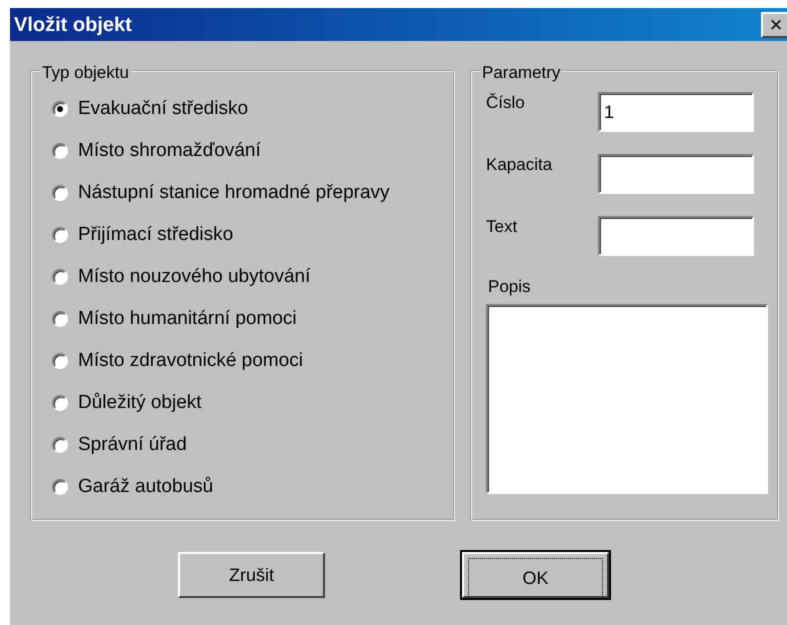  What do you see at coordinates (194, 277) in the screenshot?
I see `radio-label: Místo nouzového ubytování` at bounding box center [194, 277].